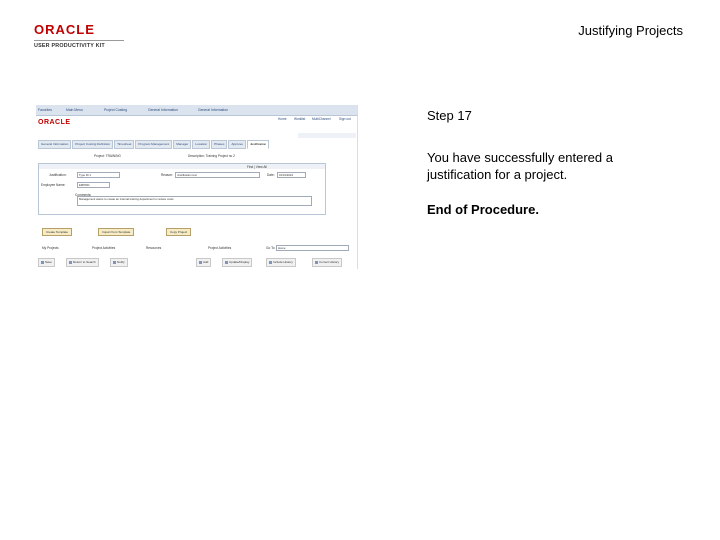 The image size is (720, 540). Describe the element at coordinates (50, 248) in the screenshot. I see `my-projects-link: My Projects` at that location.